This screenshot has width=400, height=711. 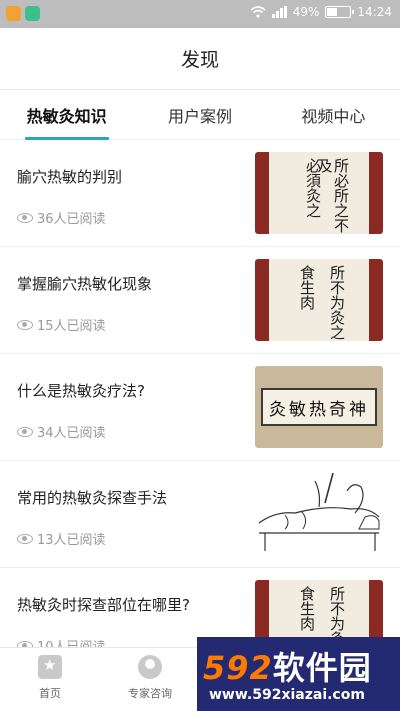 I want to click on status-bar: 49% 14:24, so click(x=200, y=14).